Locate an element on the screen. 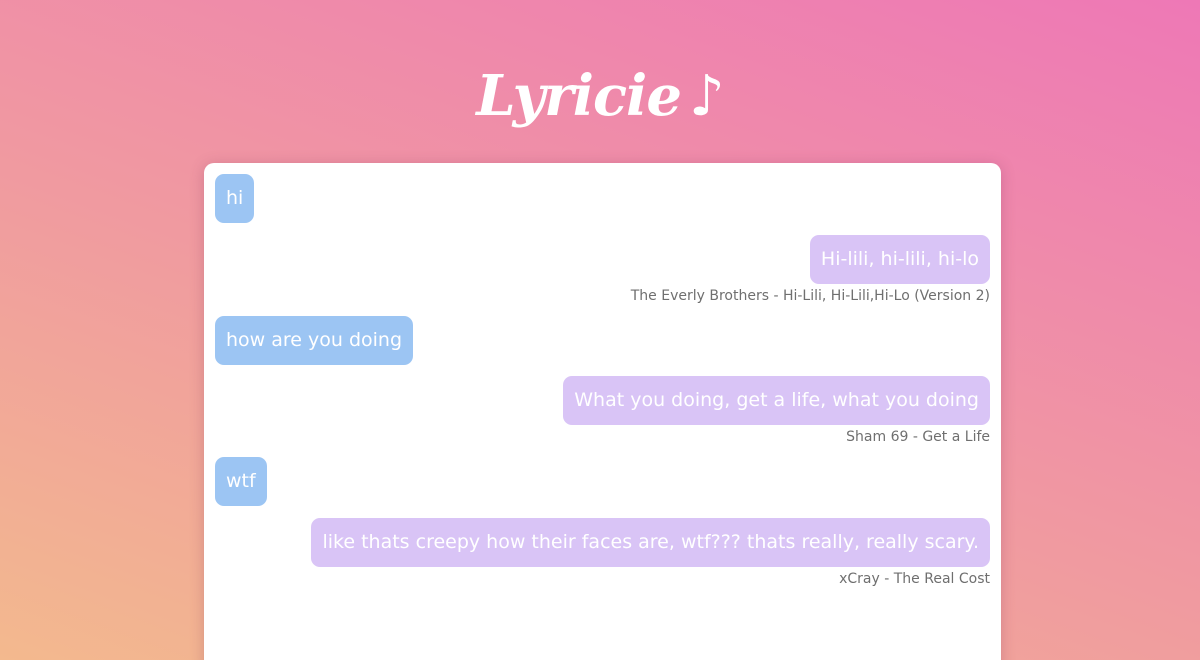 This screenshot has height=660, width=1200. user-message-bubble: hi is located at coordinates (235, 198).